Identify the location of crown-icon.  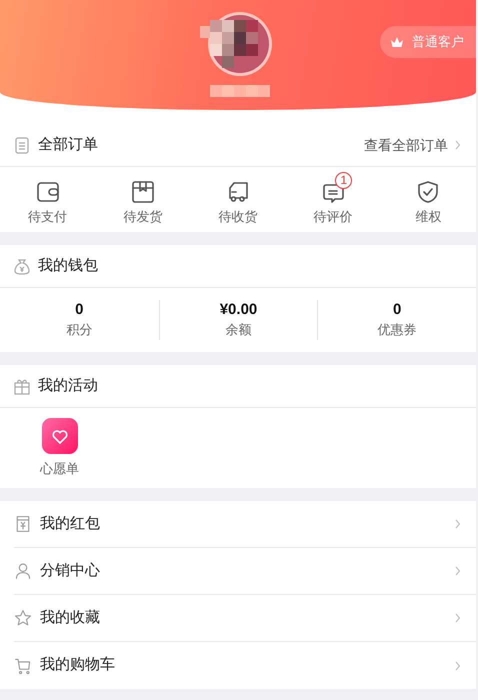
(397, 42).